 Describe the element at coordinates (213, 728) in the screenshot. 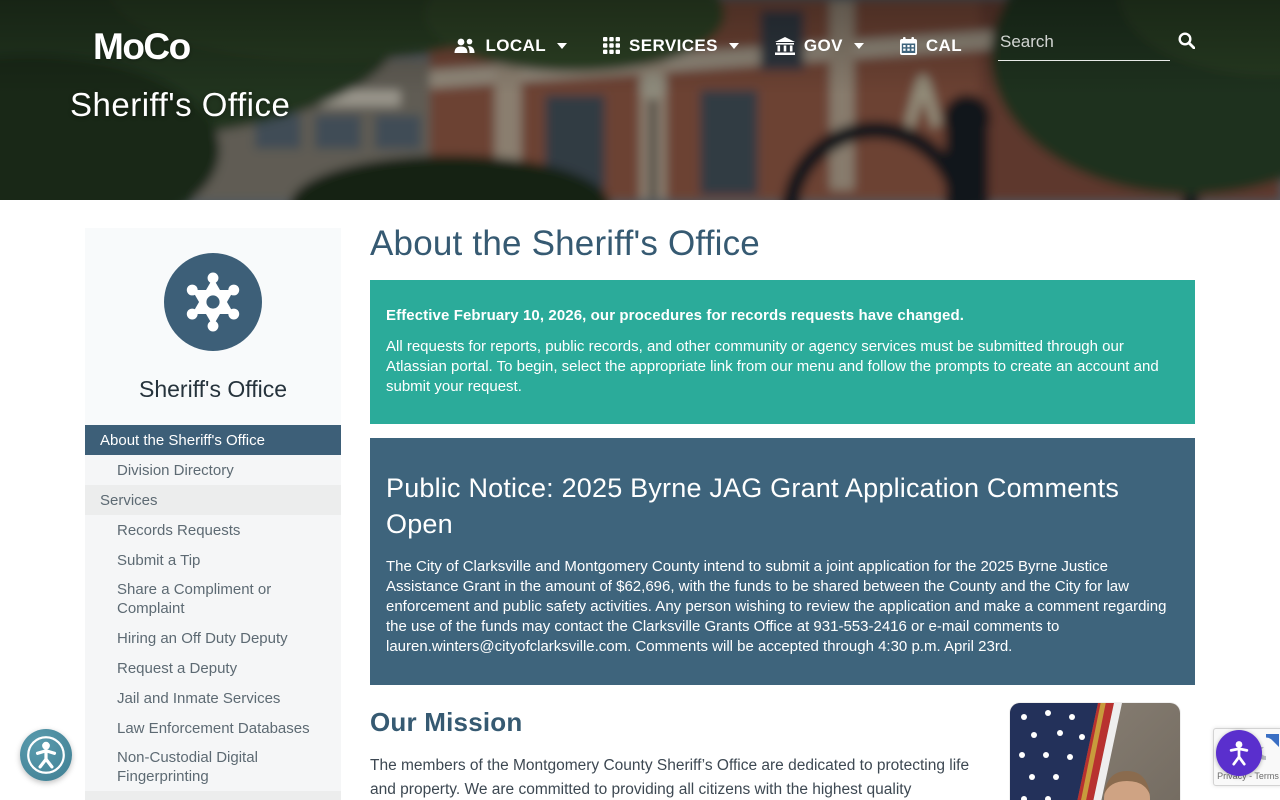

I see `sidebar-item-law-enforcement-databases: Law Enforcement Databases` at that location.